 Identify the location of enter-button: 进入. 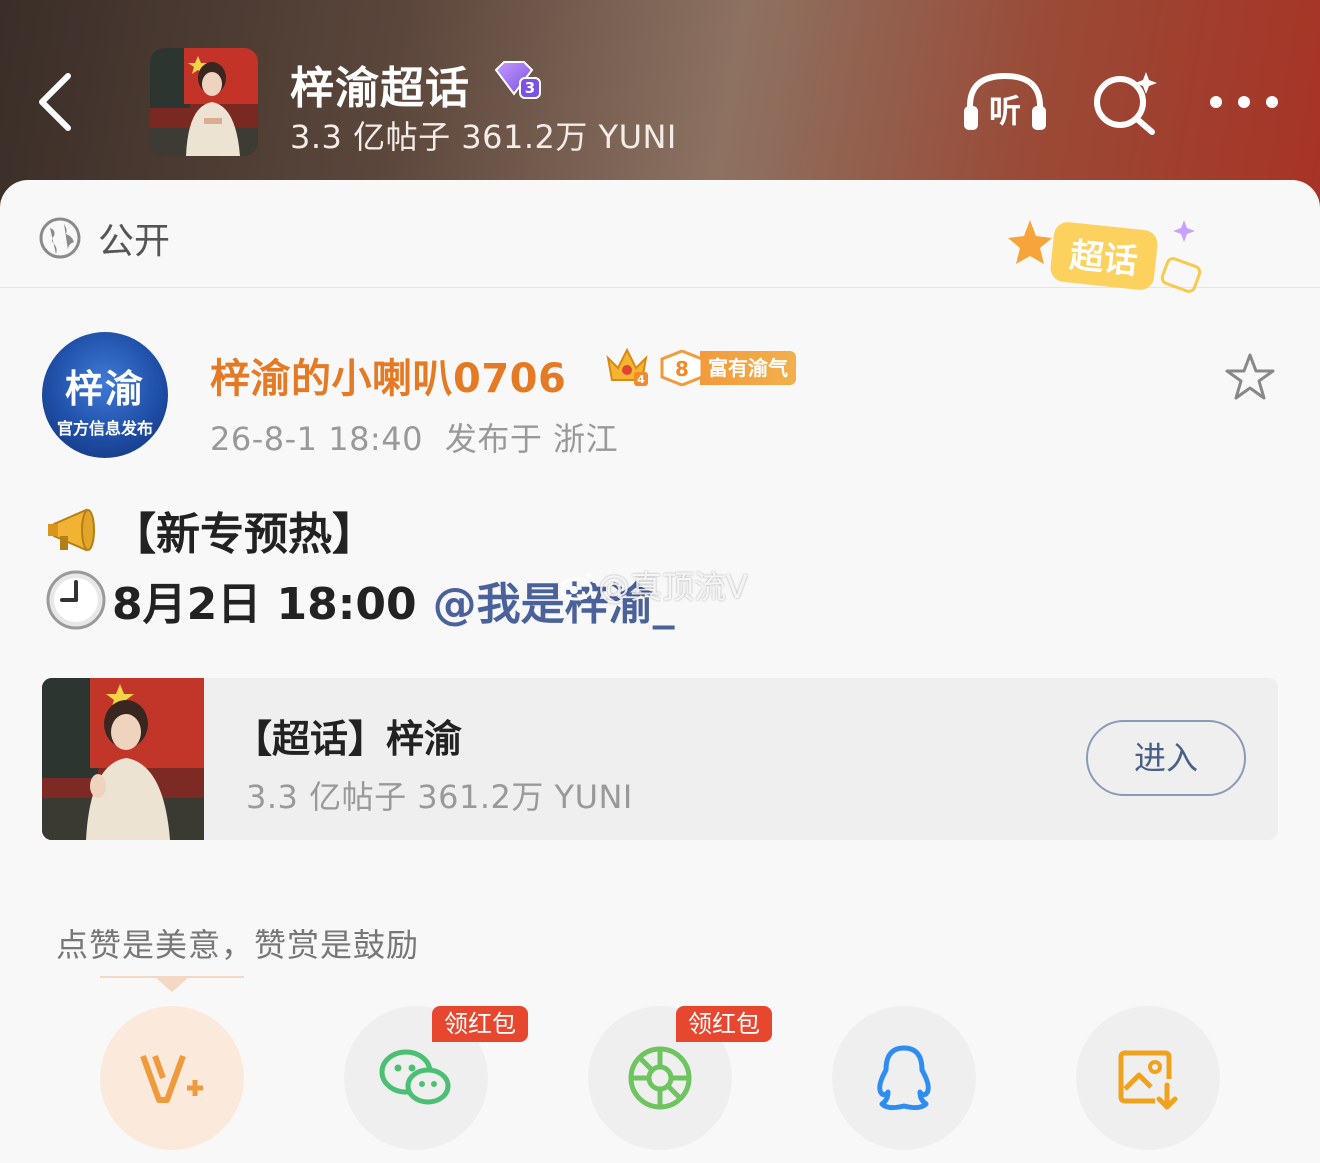
(1166, 758).